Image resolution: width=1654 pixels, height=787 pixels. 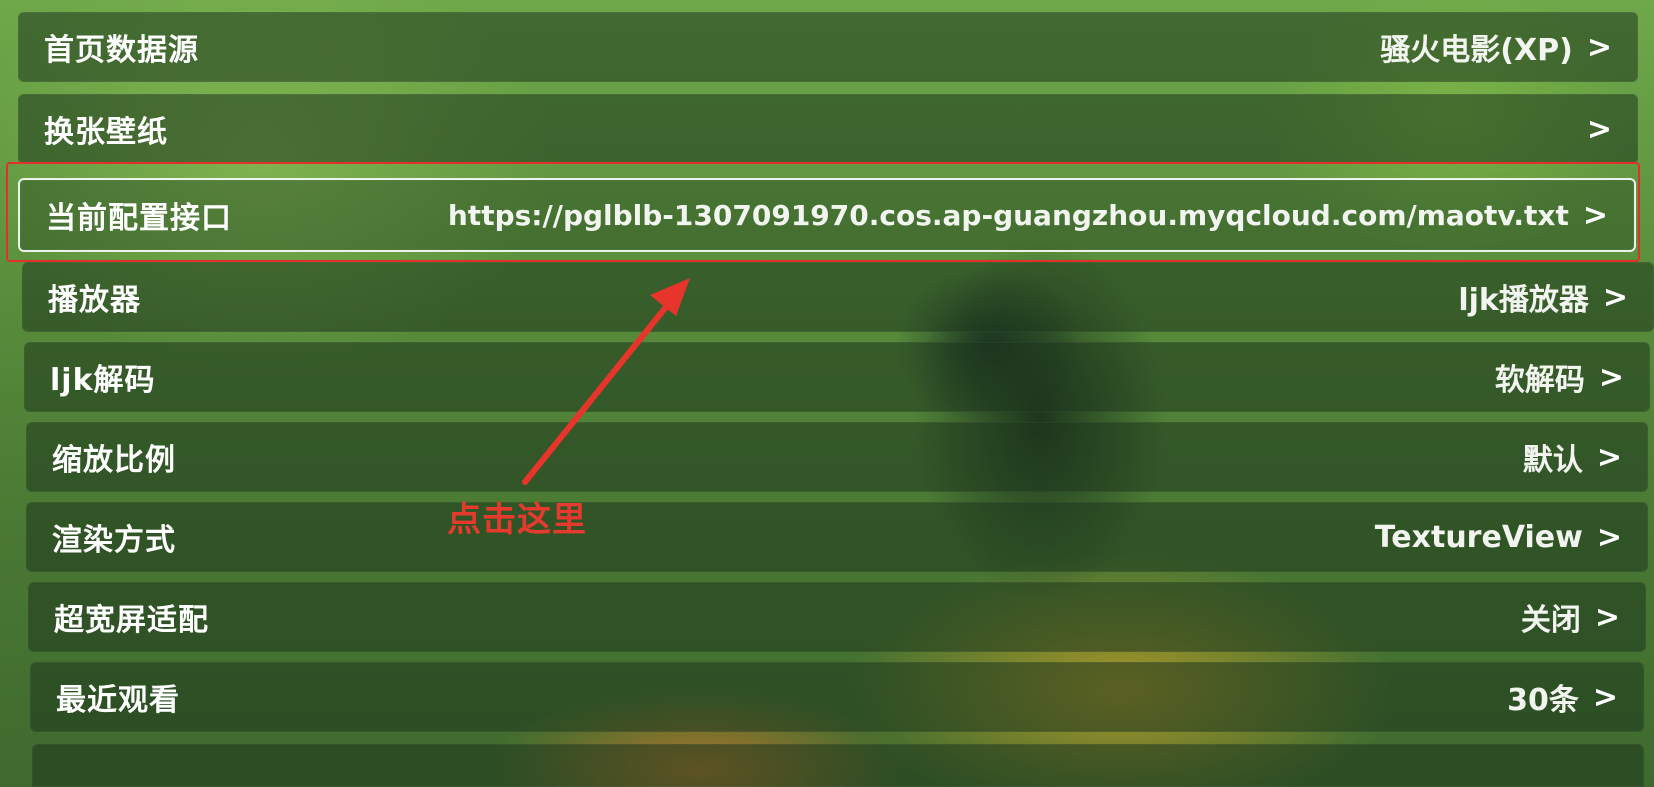 What do you see at coordinates (131, 620) in the screenshot?
I see `setting-label: 超宽屏适配` at bounding box center [131, 620].